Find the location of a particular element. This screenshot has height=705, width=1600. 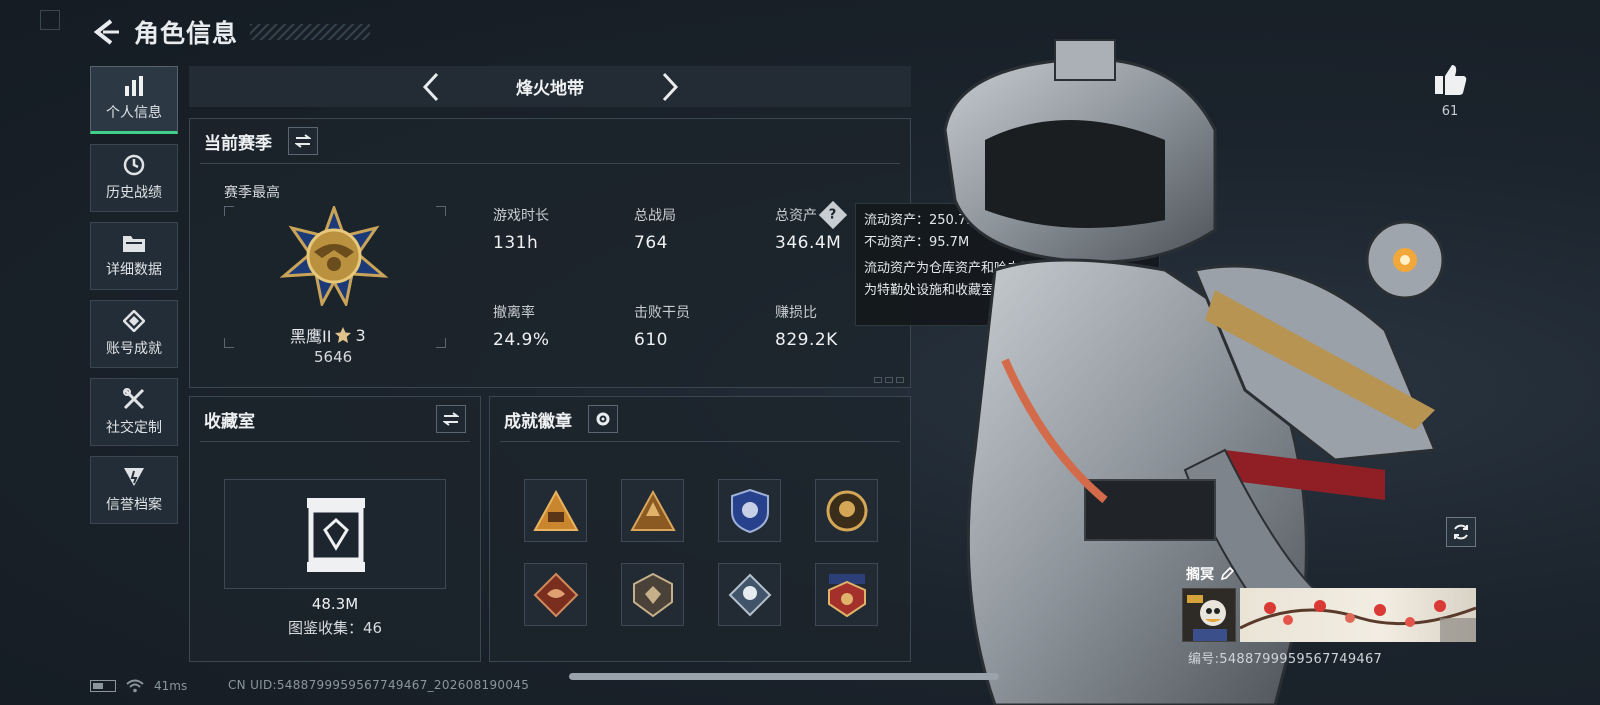

next-mode-chevron-icon is located at coordinates (670, 87).